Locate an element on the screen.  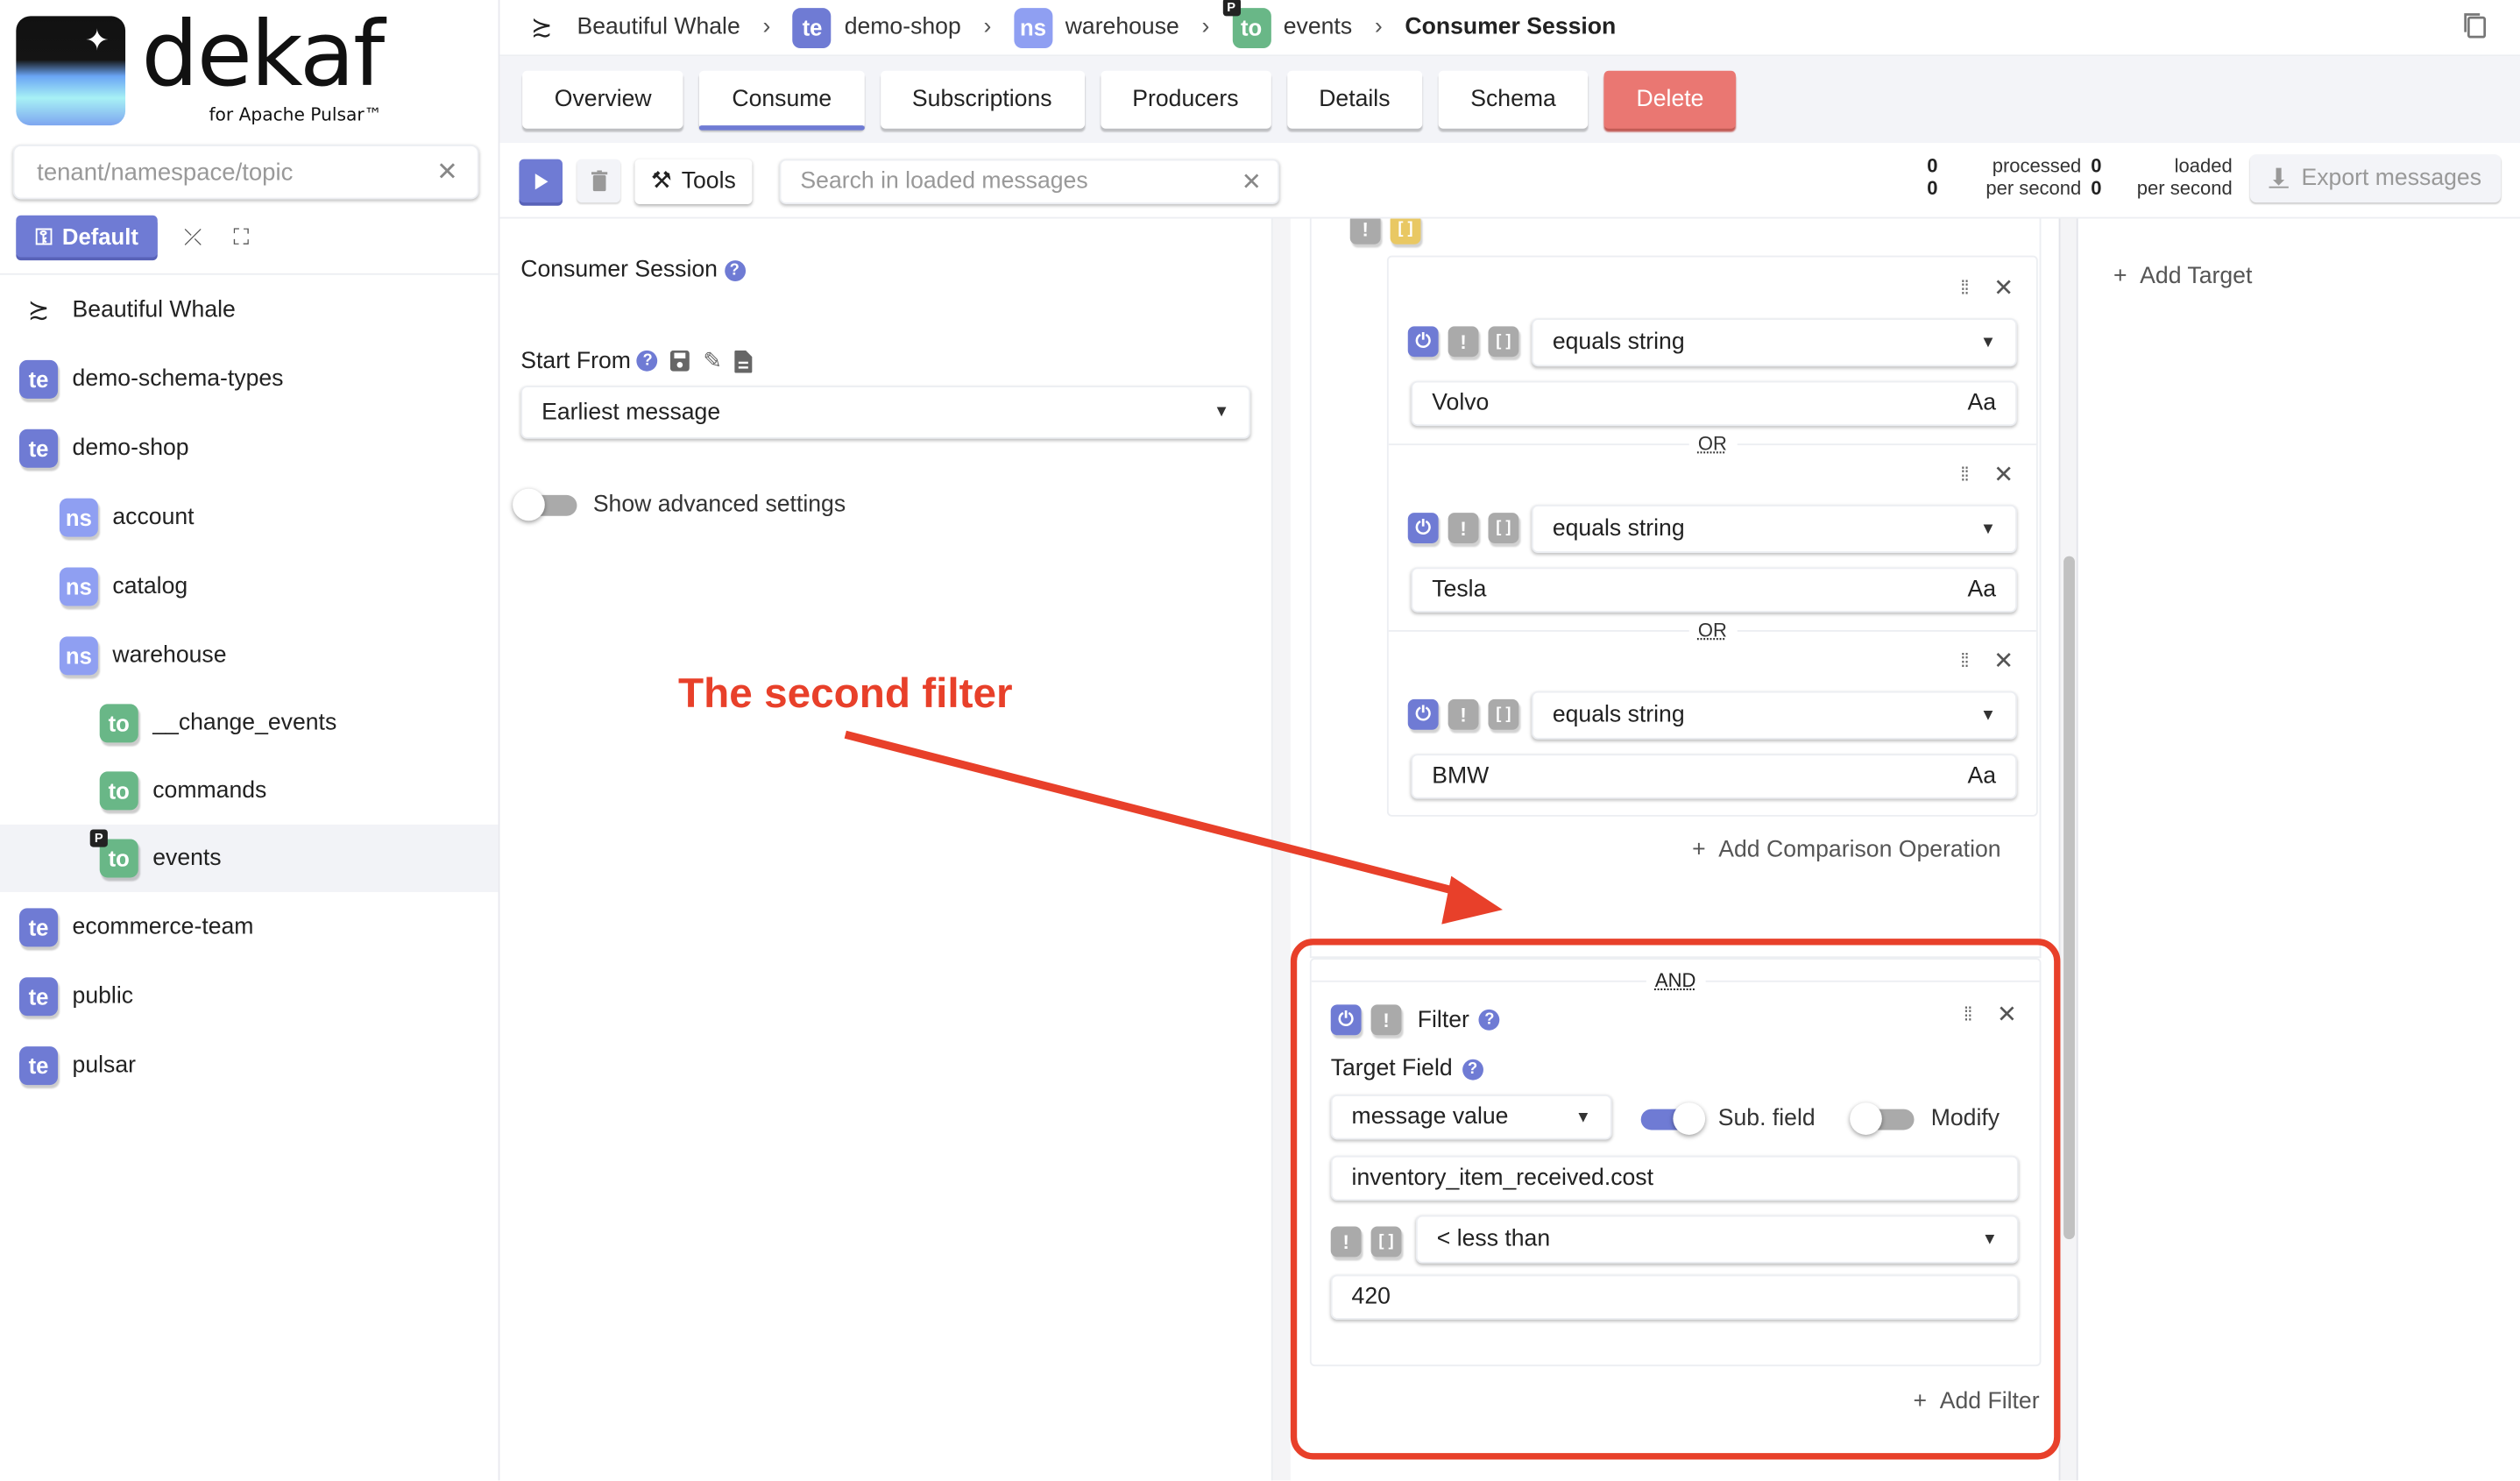
modify-toggle is located at coordinates (1883, 1118).